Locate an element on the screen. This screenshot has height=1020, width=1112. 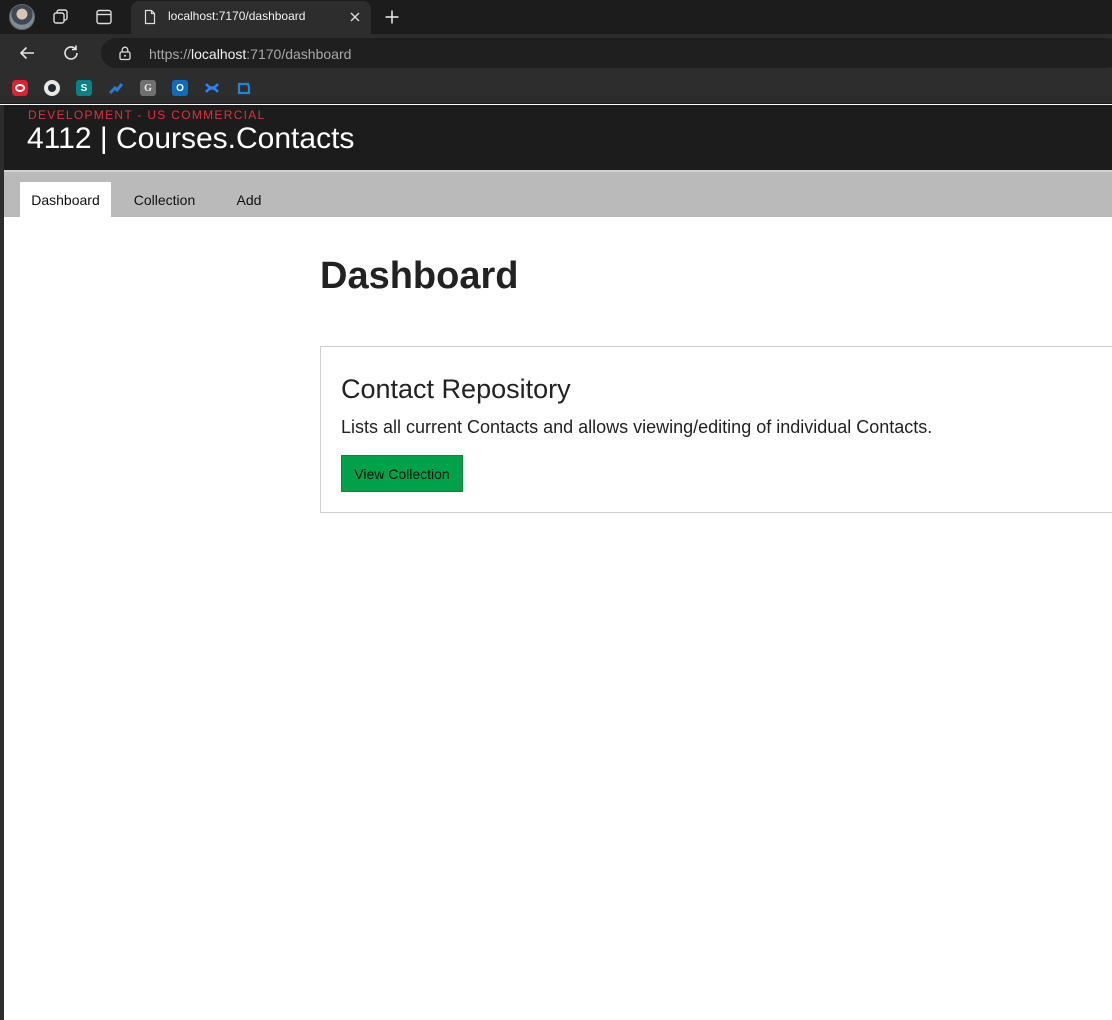
environment-label: DEVELOPMENT - US COMMERCIAL is located at coordinates (147, 115).